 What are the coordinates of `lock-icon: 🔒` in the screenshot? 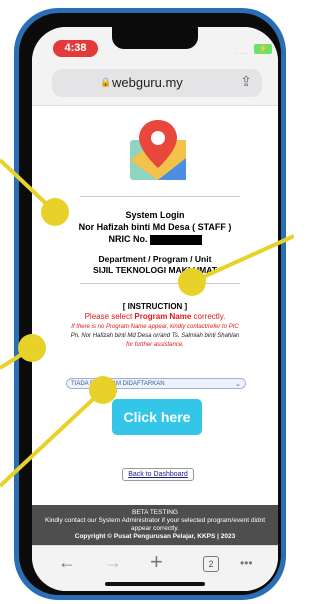 It's located at (106, 82).